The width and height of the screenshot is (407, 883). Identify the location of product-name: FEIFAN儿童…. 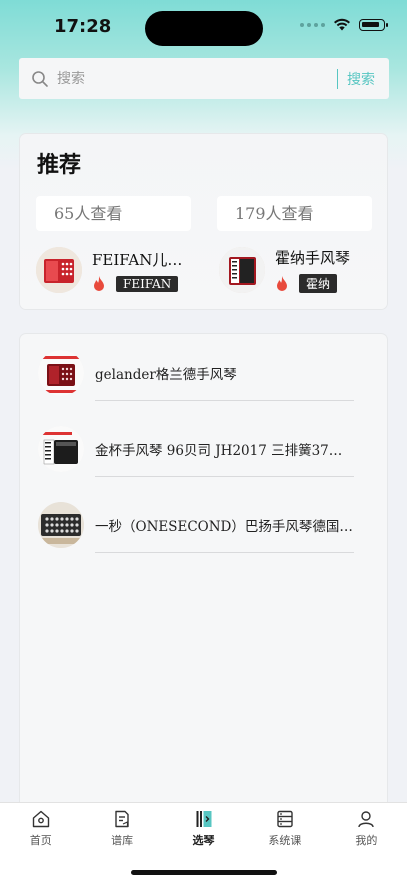
(144, 259).